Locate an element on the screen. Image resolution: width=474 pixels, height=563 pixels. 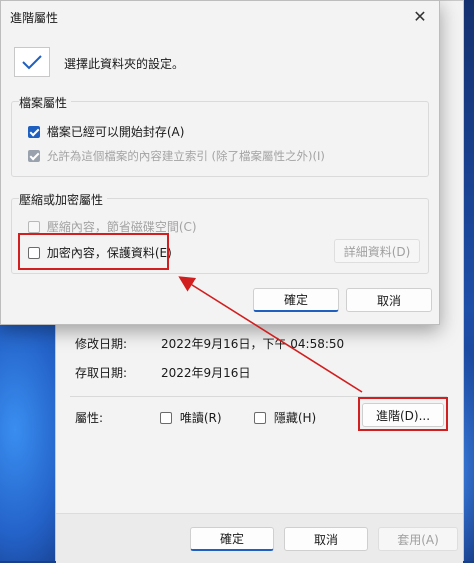
hidden-label: 隱藏(H) is located at coordinates (295, 418).